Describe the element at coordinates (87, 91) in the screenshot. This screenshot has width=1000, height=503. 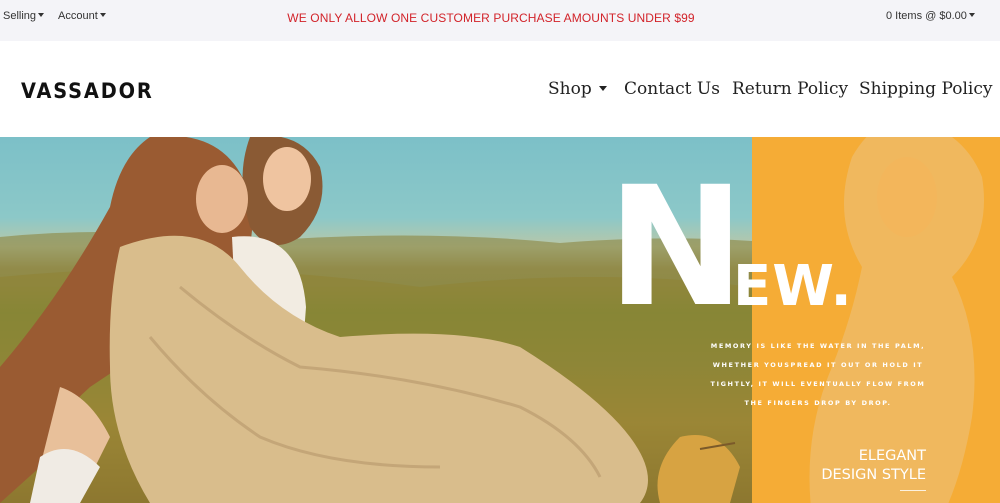
I see `site-logo: VASSADOR` at that location.